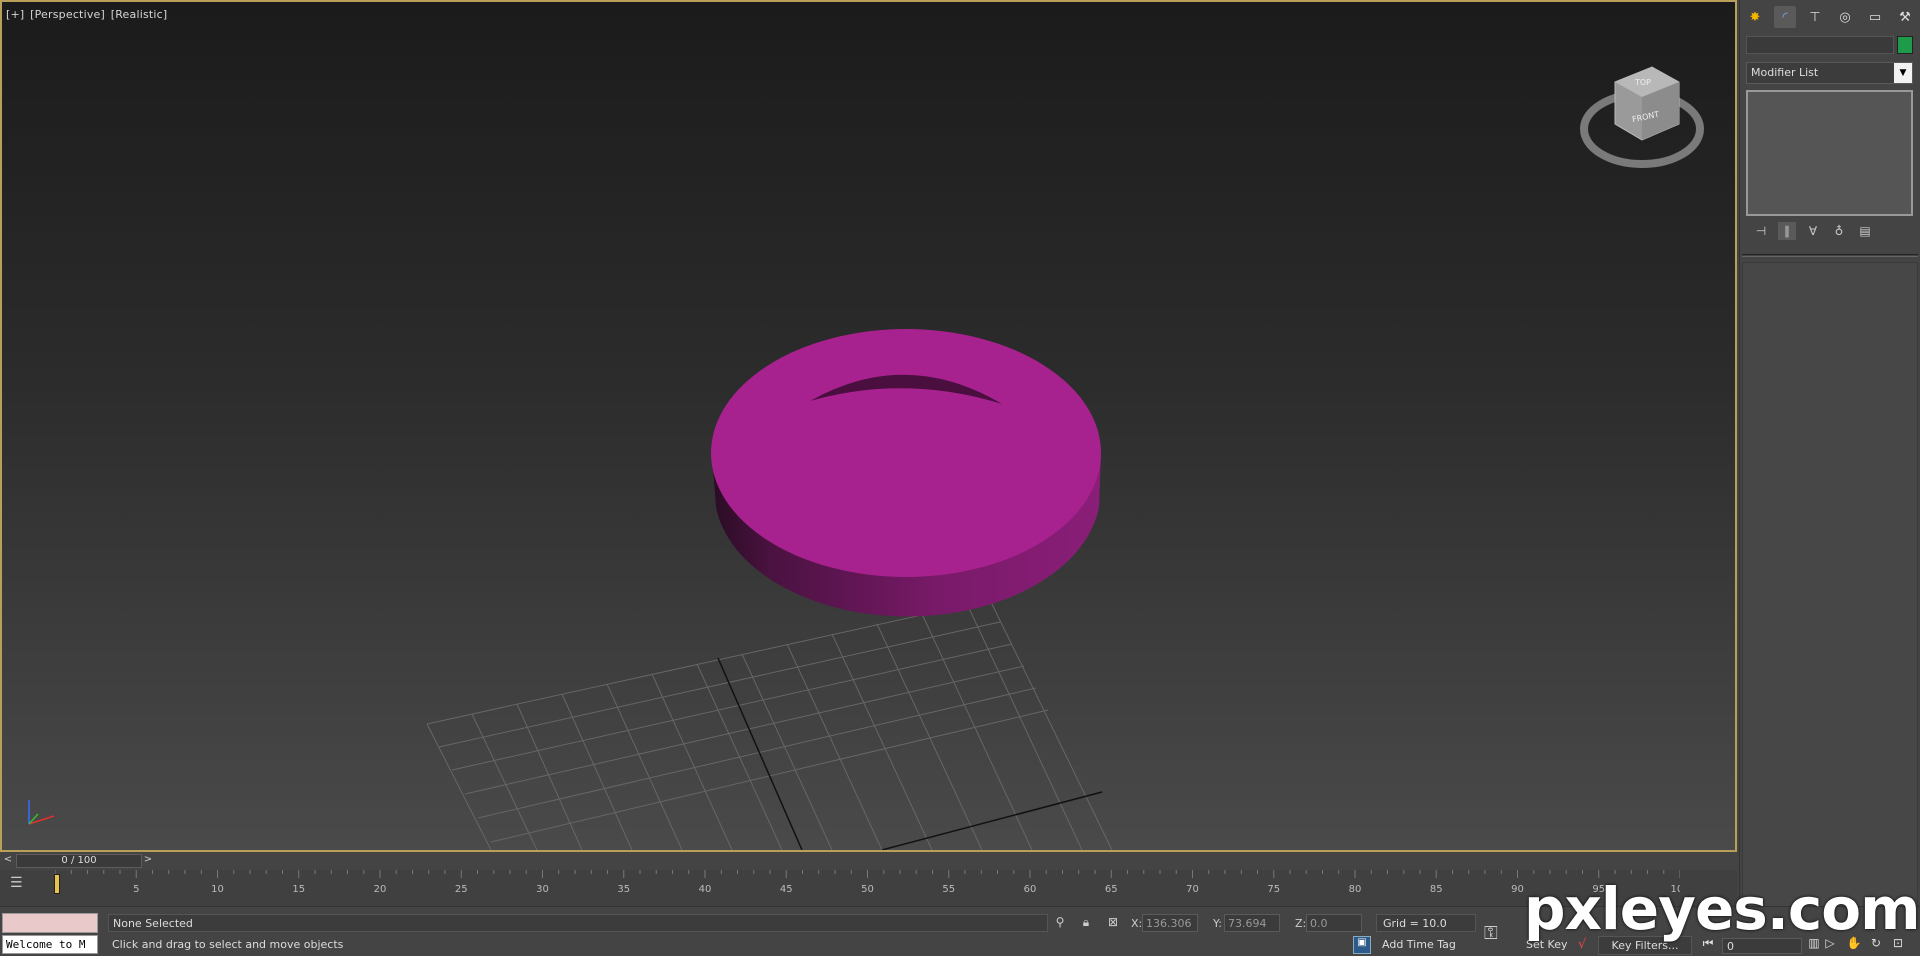 Image resolution: width=1920 pixels, height=956 pixels. Describe the element at coordinates (1086, 923) in the screenshot. I see `selection-lock-icon: 🔒︎` at that location.